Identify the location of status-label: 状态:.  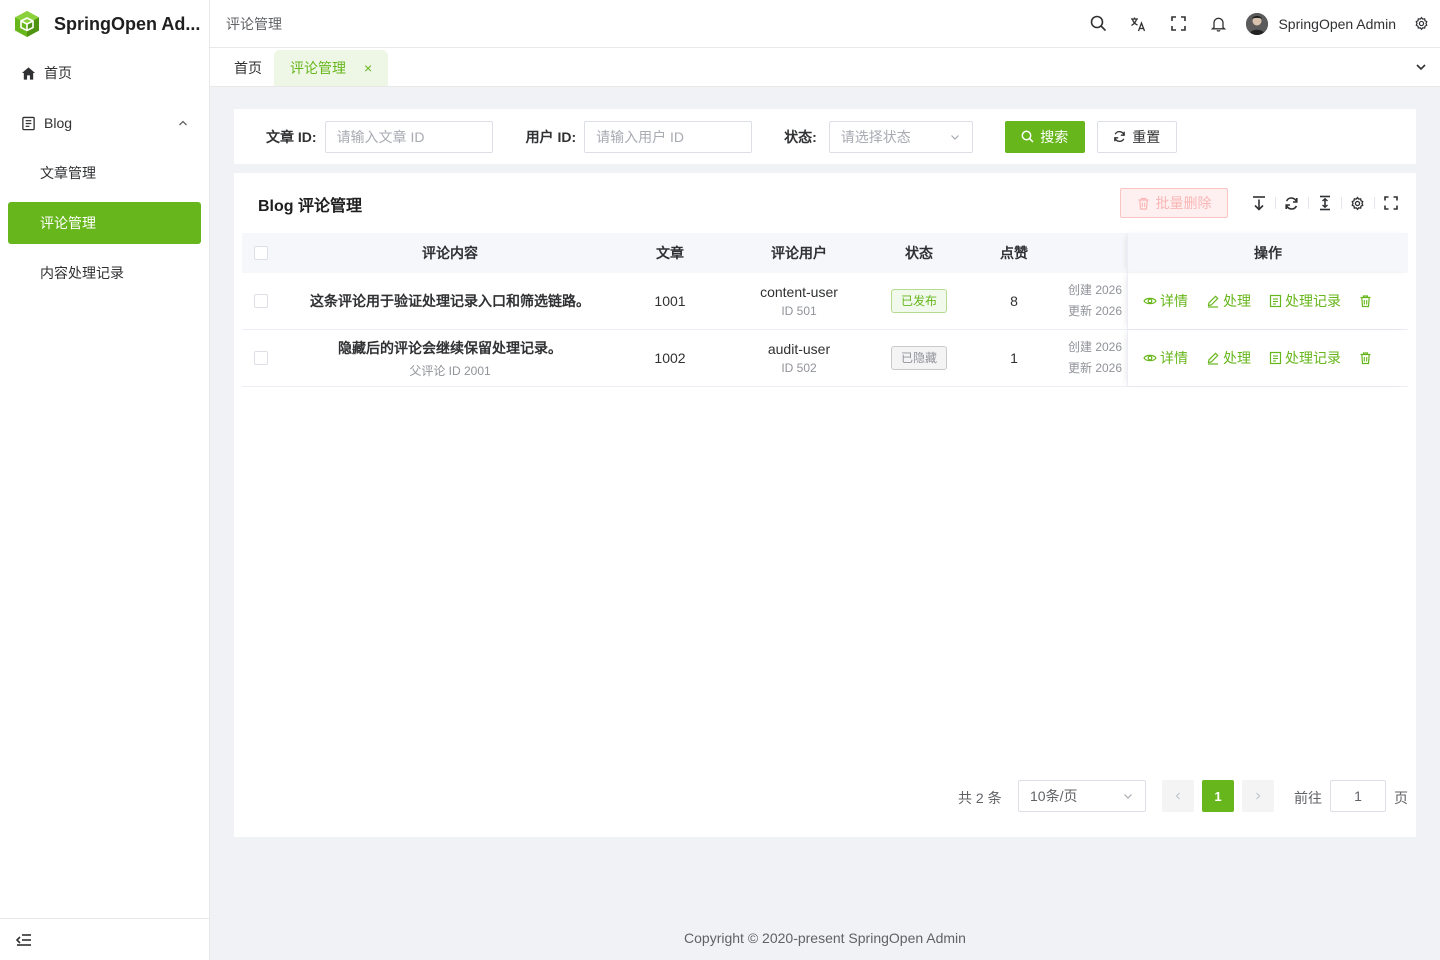
(800, 136).